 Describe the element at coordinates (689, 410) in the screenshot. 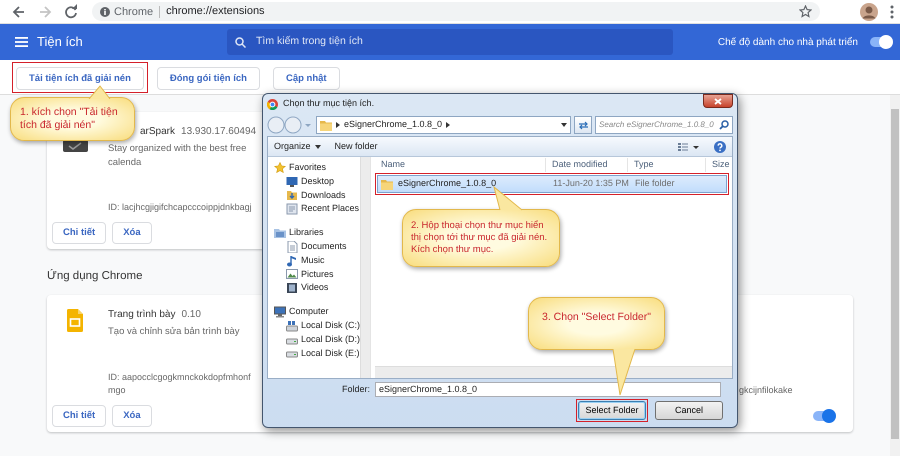

I see `dialog-button: Cancel` at that location.